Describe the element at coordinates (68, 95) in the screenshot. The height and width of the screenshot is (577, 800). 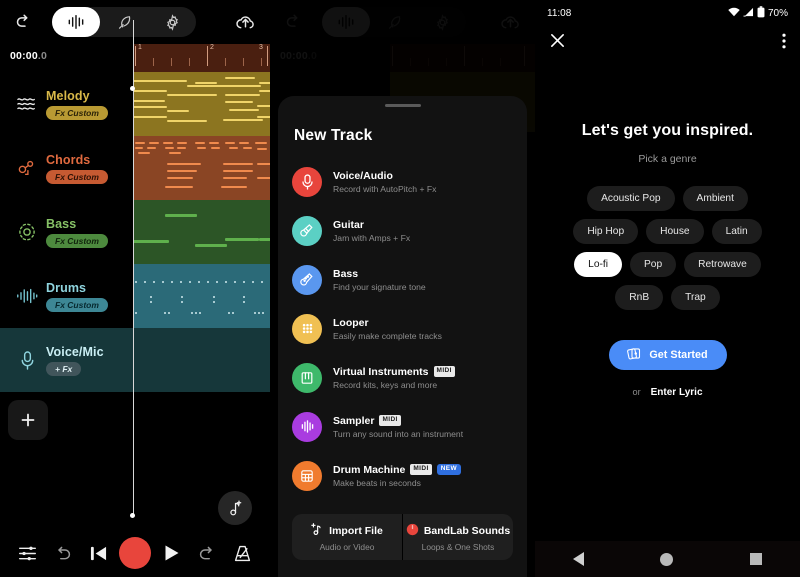
I see `track-name: Melody` at that location.